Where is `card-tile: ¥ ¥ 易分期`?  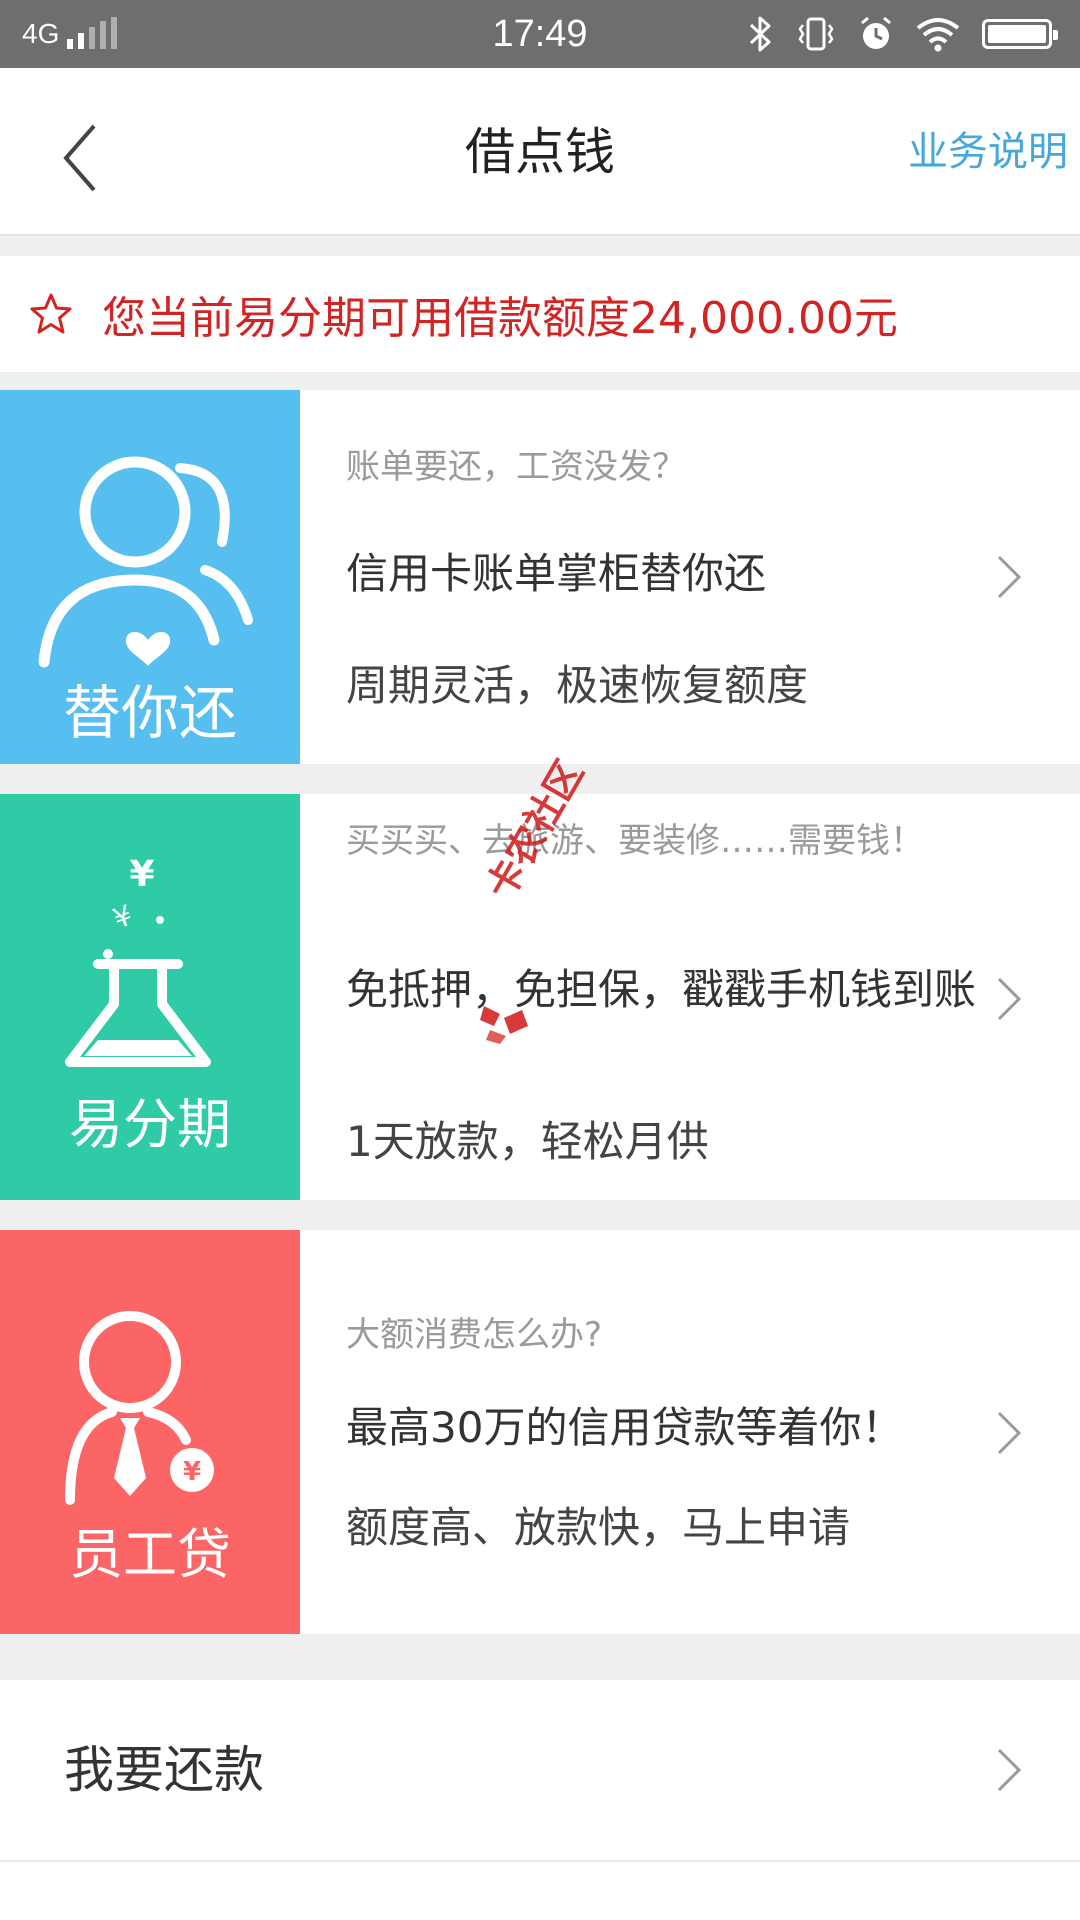 card-tile: ¥ ¥ 易分期 is located at coordinates (150, 997).